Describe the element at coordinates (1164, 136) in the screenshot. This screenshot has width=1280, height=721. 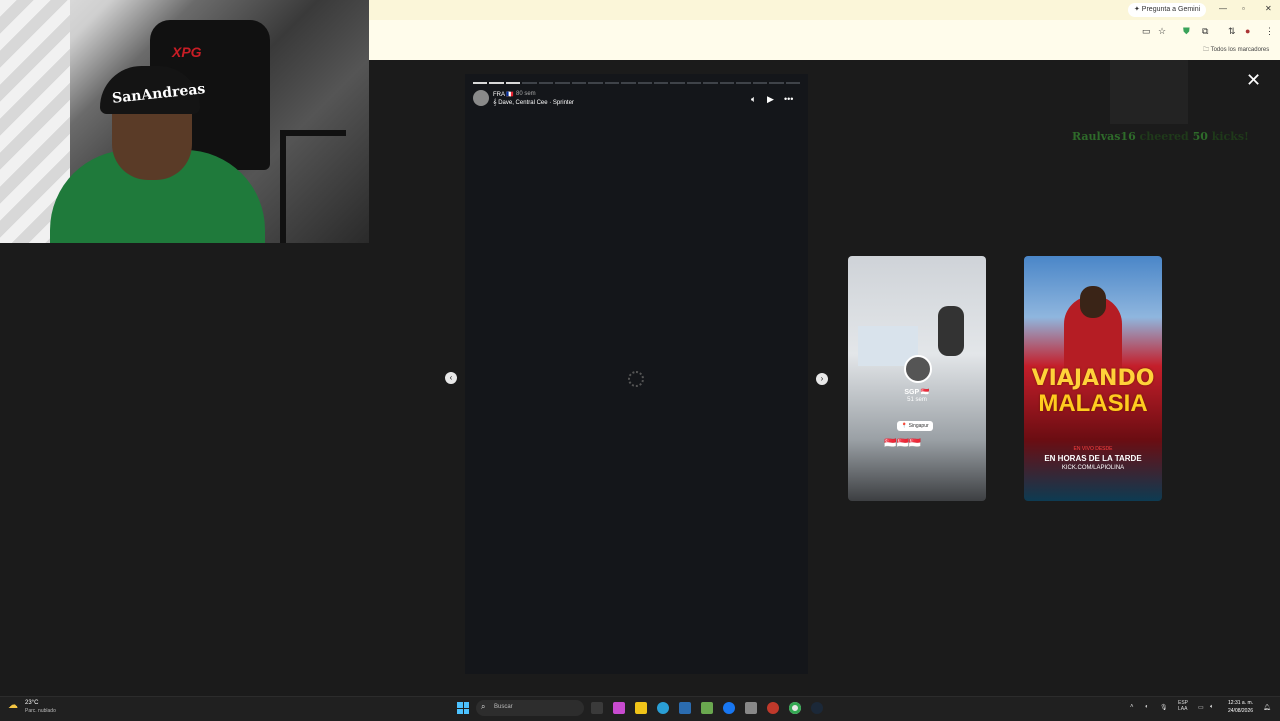
I see `chat-alert-middle: cheered` at that location.